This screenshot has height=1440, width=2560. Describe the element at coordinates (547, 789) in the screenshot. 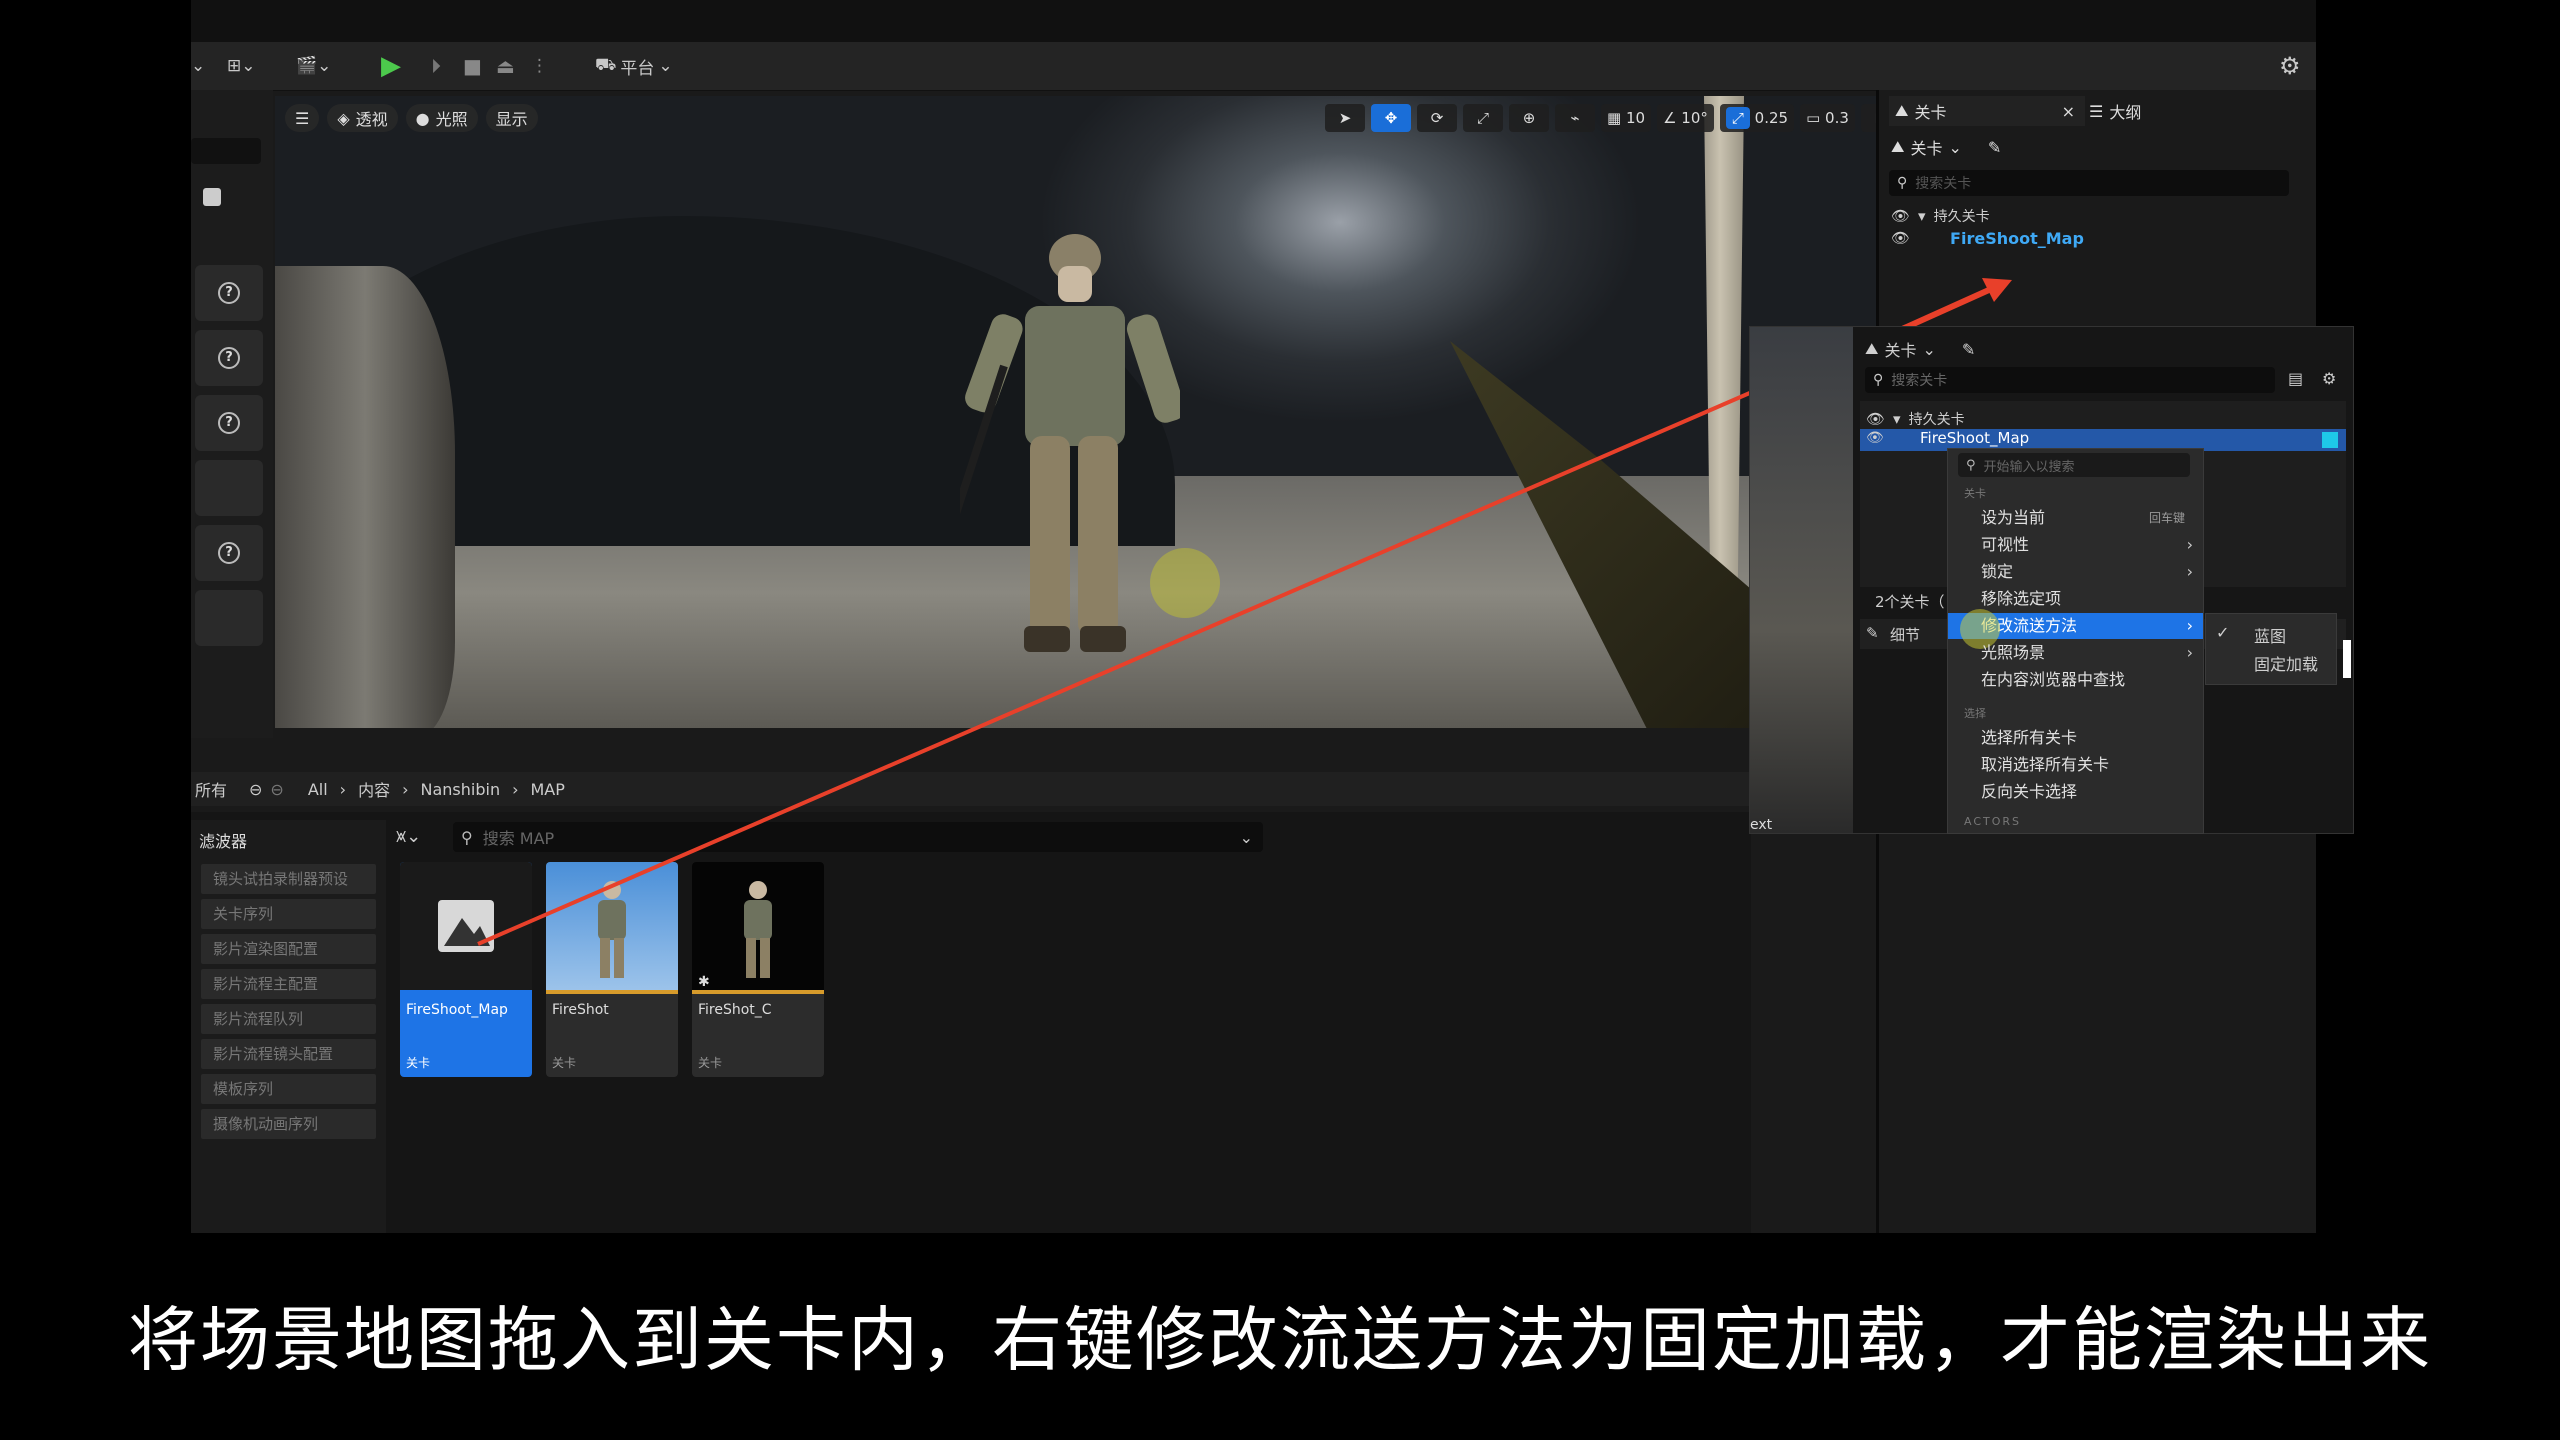

I see `breadcrumb-map: MAP` at that location.